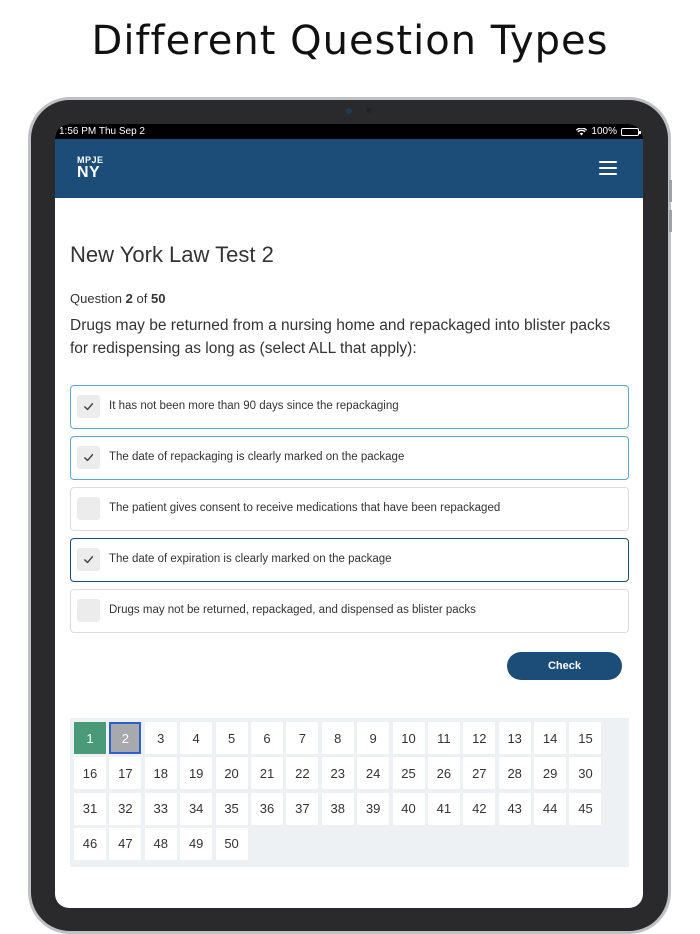  I want to click on question-cell: 5, so click(231, 738).